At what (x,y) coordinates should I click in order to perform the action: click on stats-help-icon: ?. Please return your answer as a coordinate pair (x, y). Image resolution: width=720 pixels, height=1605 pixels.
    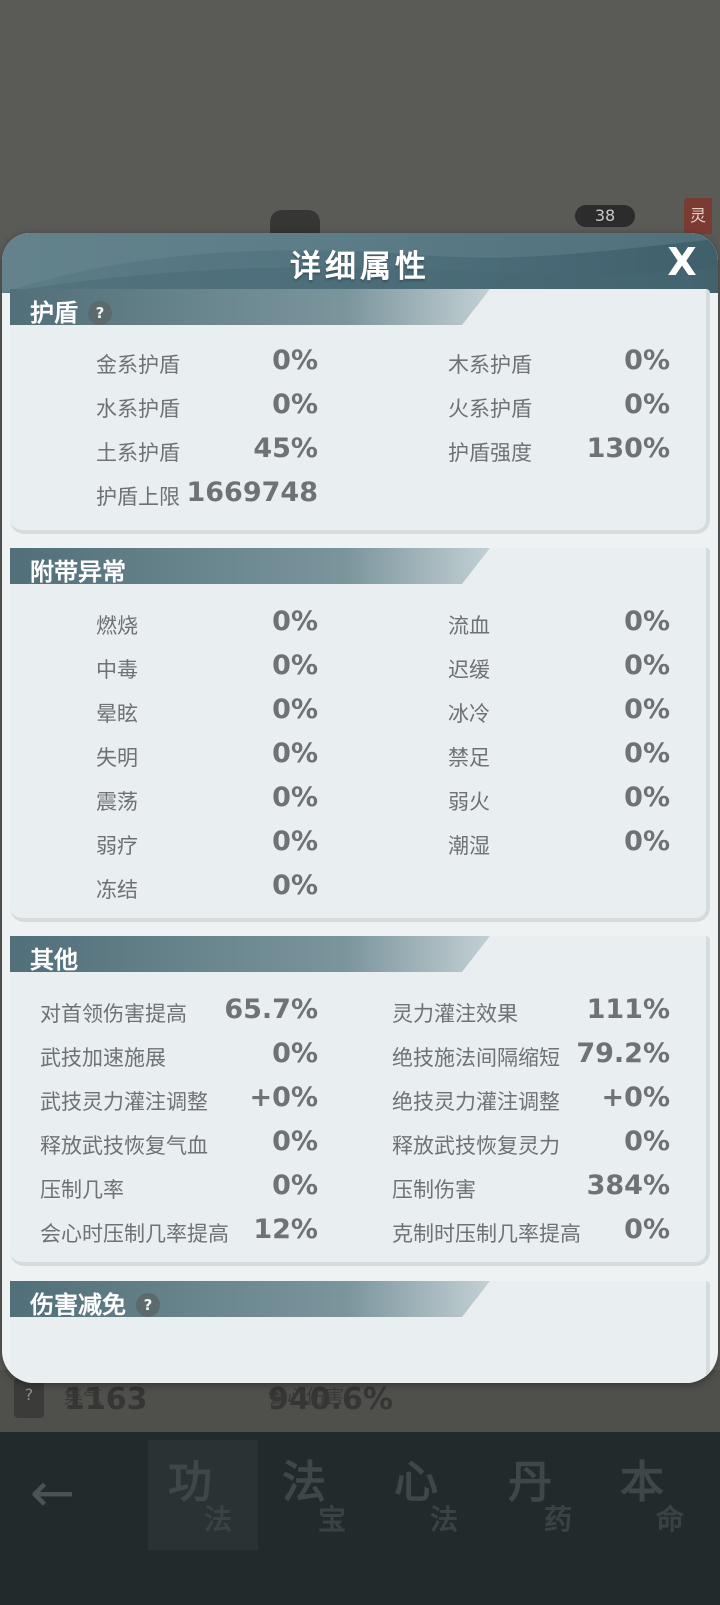
    Looking at the image, I should click on (29, 1398).